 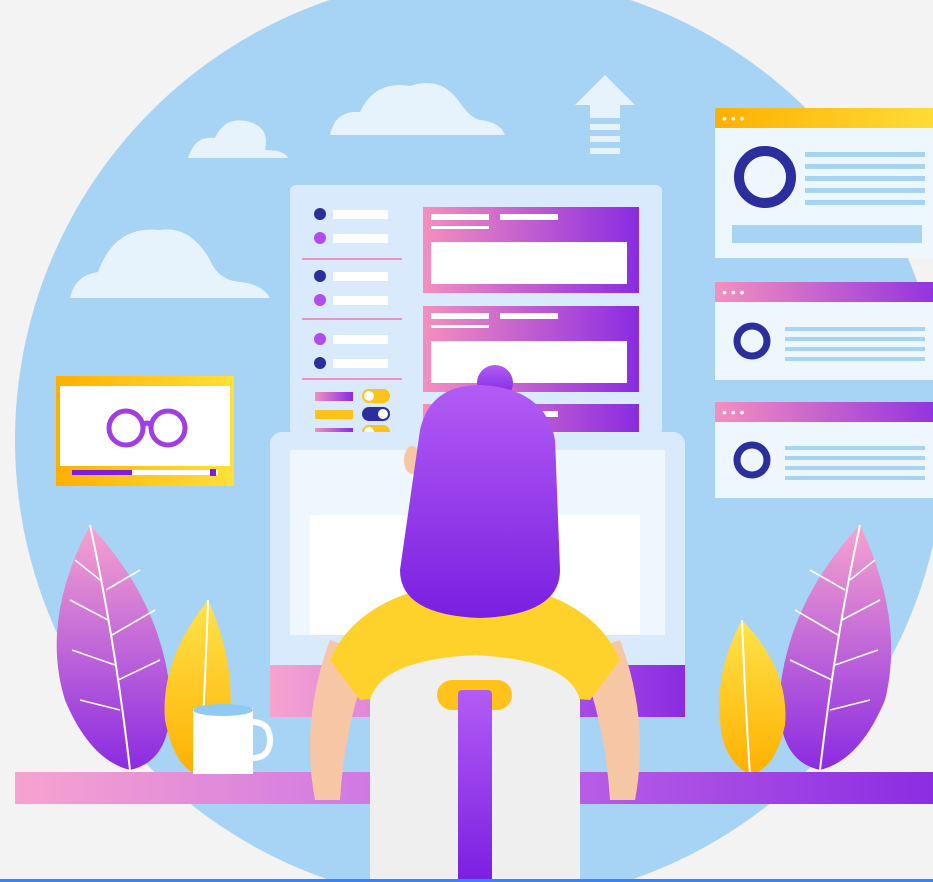 What do you see at coordinates (824, 331) in the screenshot?
I see `dashboard-window-2: • • •` at bounding box center [824, 331].